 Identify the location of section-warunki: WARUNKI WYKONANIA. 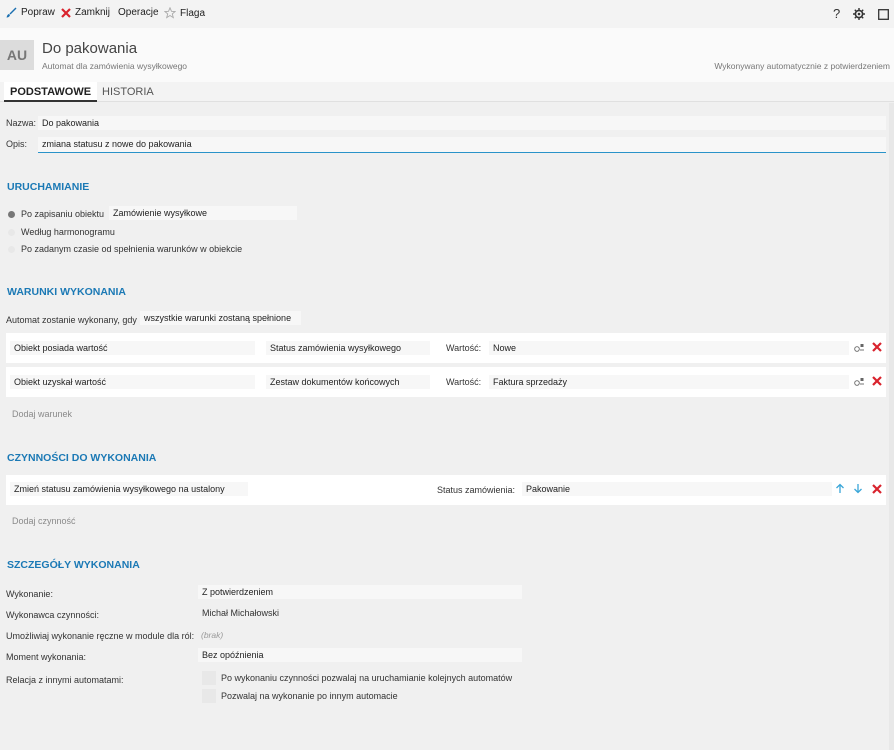
(66, 292).